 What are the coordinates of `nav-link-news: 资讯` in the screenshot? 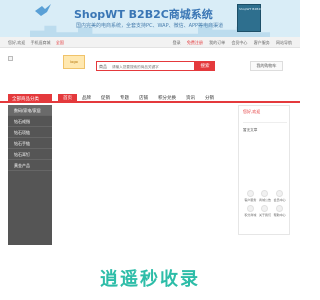 It's located at (190, 98).